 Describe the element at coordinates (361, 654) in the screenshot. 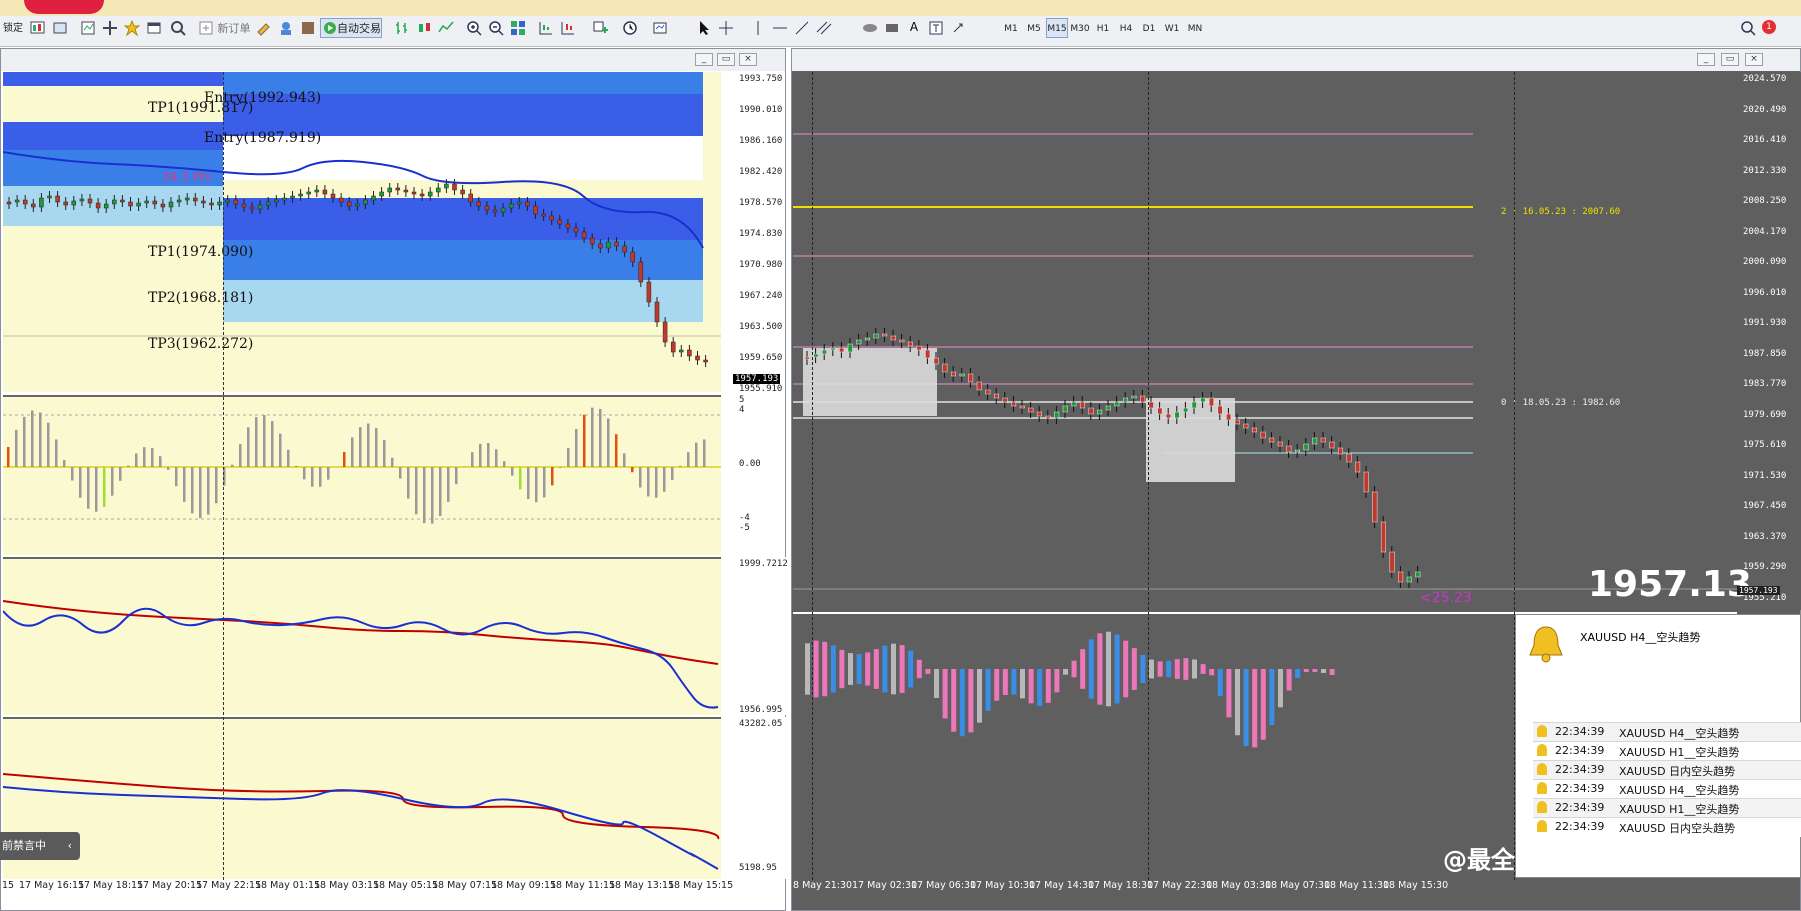

I see `ma-lines-chart` at that location.